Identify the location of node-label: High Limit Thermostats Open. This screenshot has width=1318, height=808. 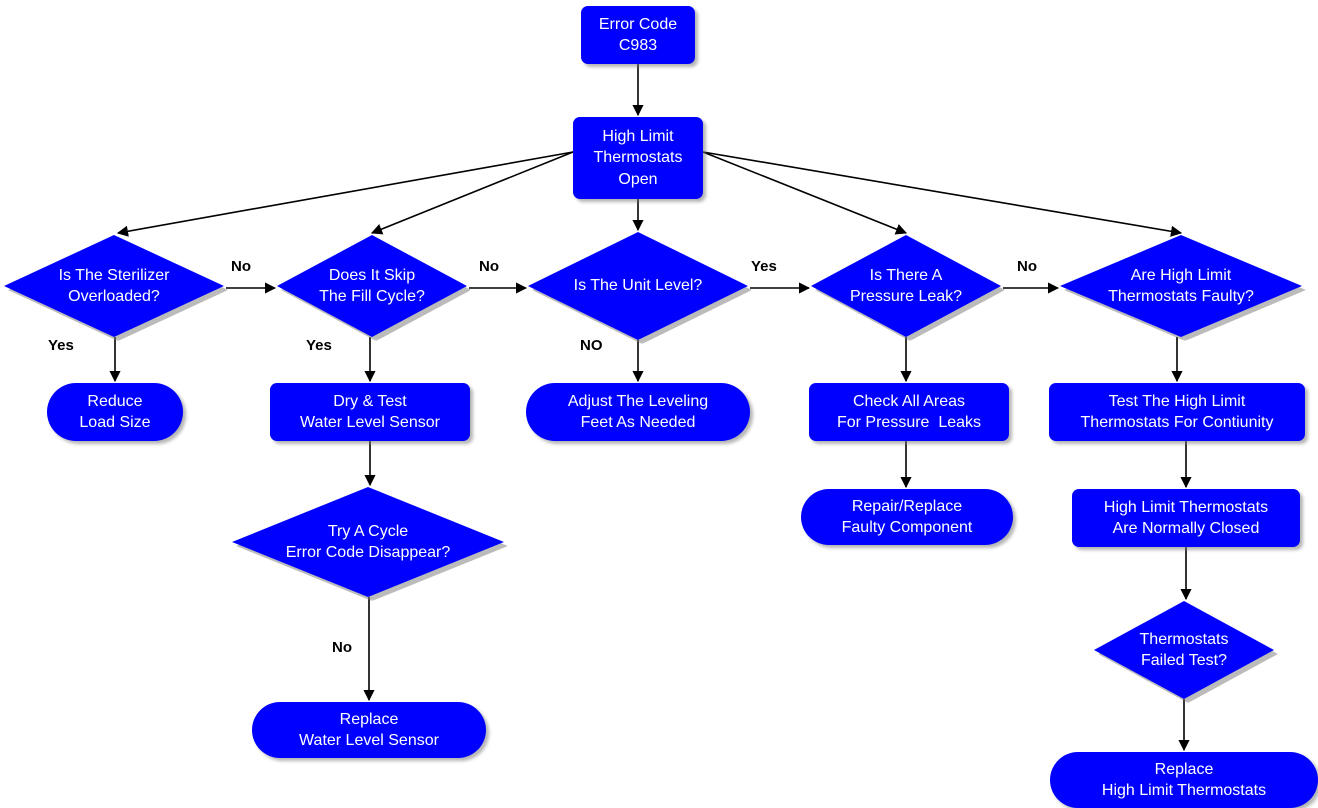
(638, 158).